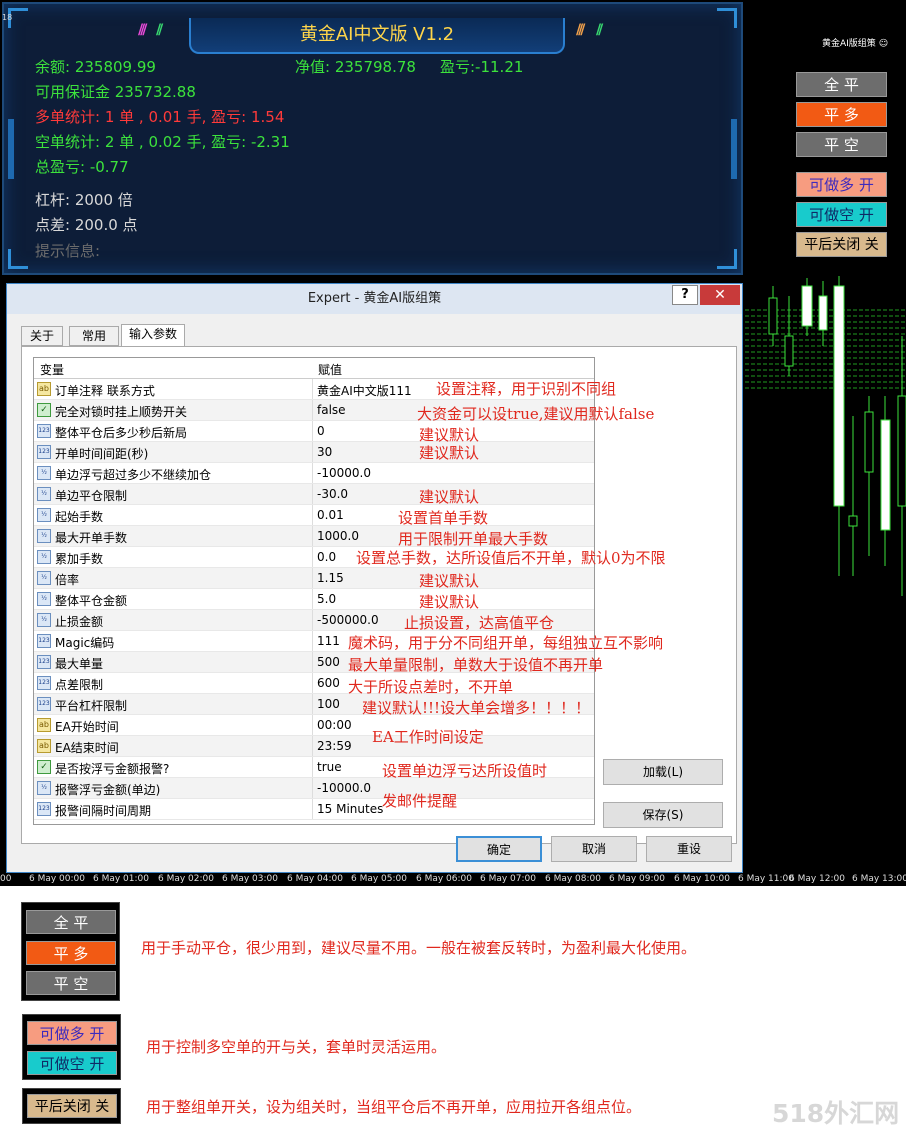 The width and height of the screenshot is (906, 1134). I want to click on allow-short-toggle: 可做空 开, so click(841, 214).